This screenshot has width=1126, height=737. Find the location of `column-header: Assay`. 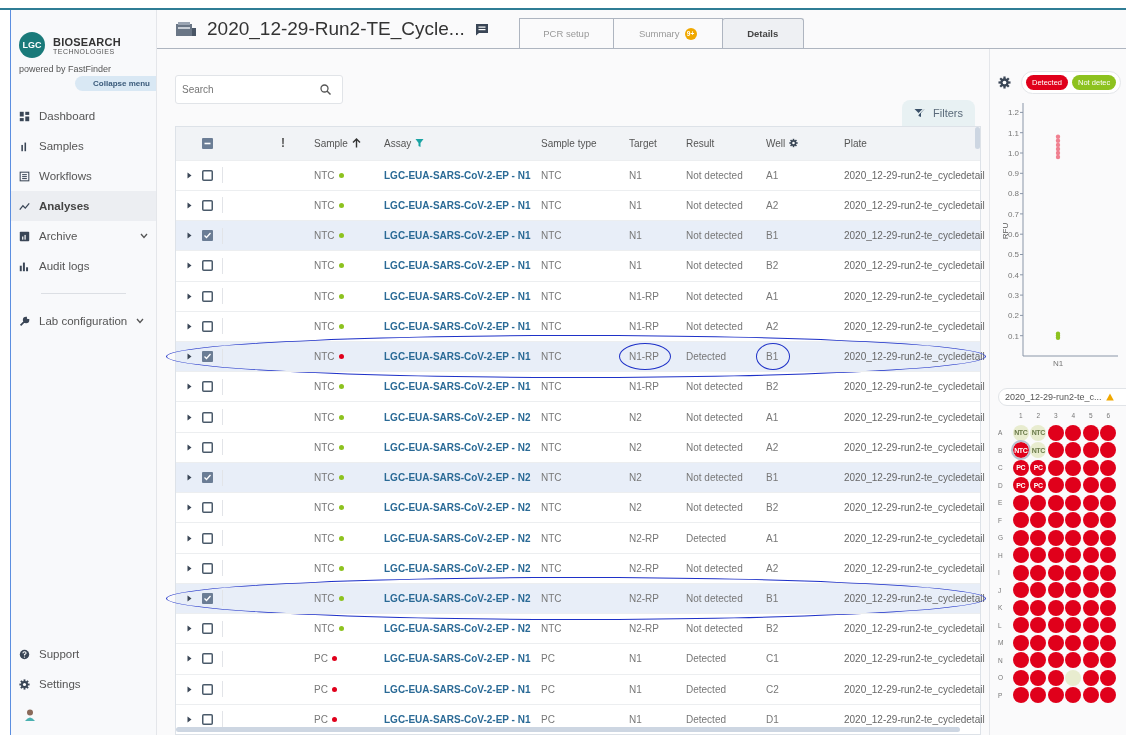

column-header: Assay is located at coordinates (398, 143).